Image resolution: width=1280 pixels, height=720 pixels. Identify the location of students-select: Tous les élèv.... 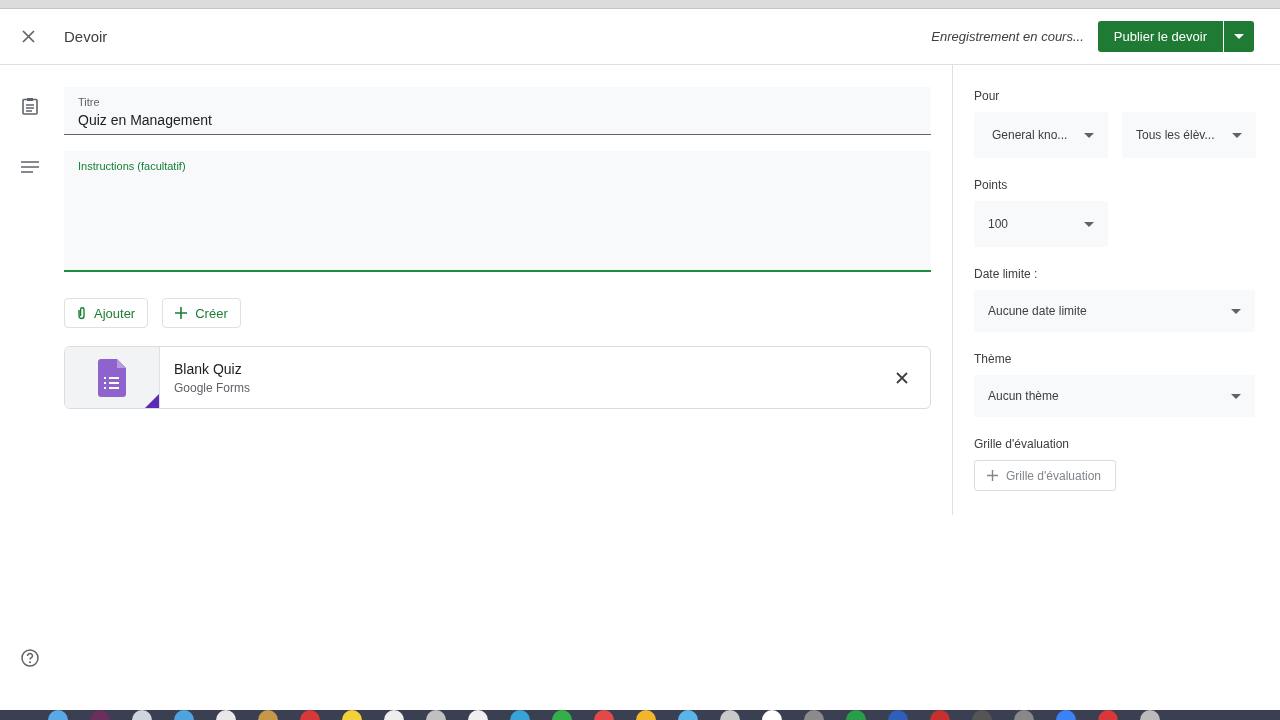
(1189, 135).